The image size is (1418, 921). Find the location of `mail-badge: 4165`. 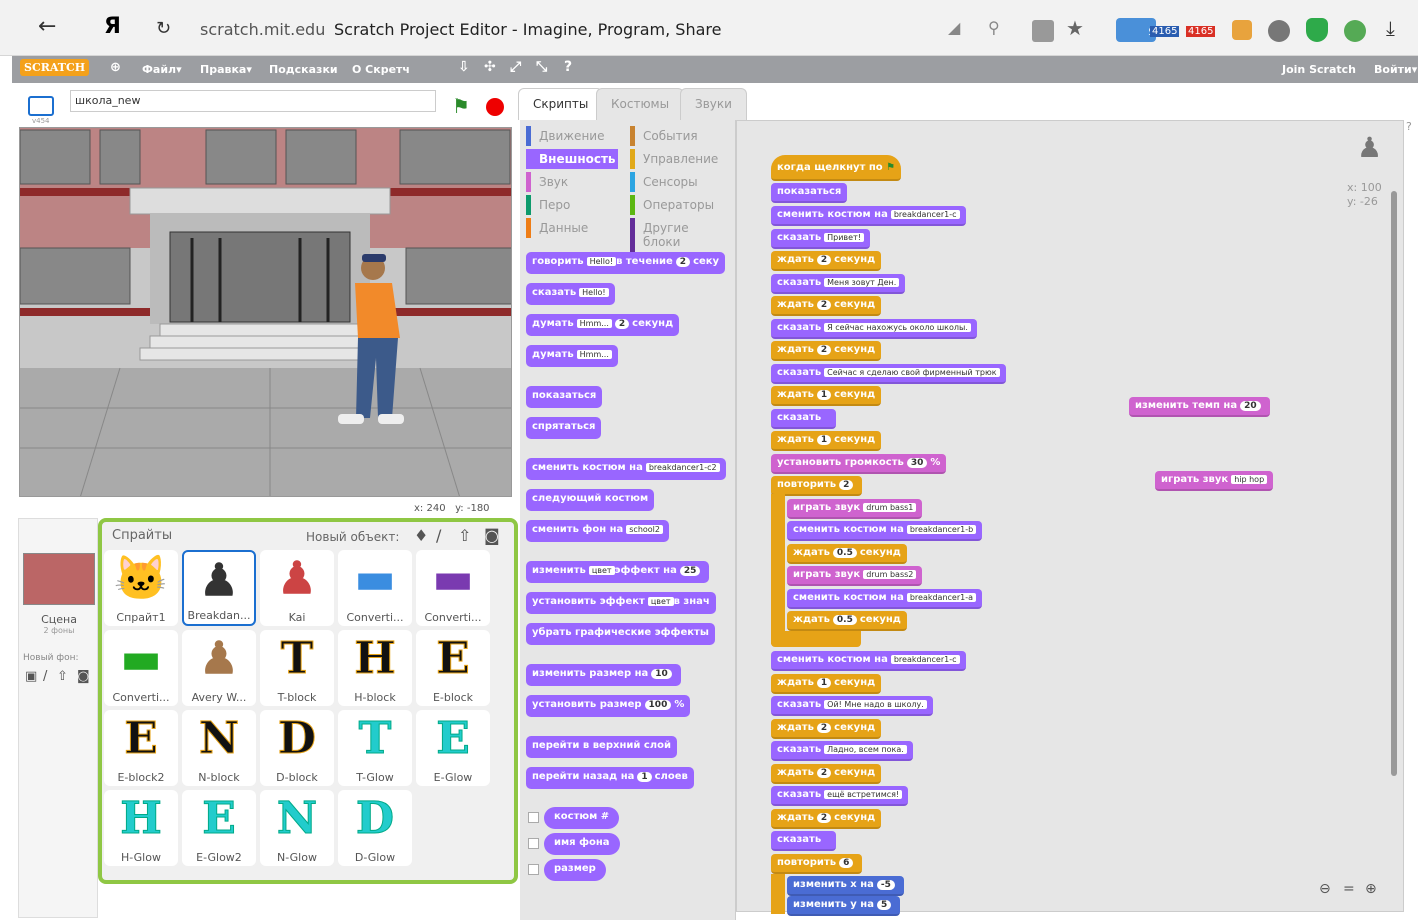

mail-badge: 4165 is located at coordinates (1165, 31).